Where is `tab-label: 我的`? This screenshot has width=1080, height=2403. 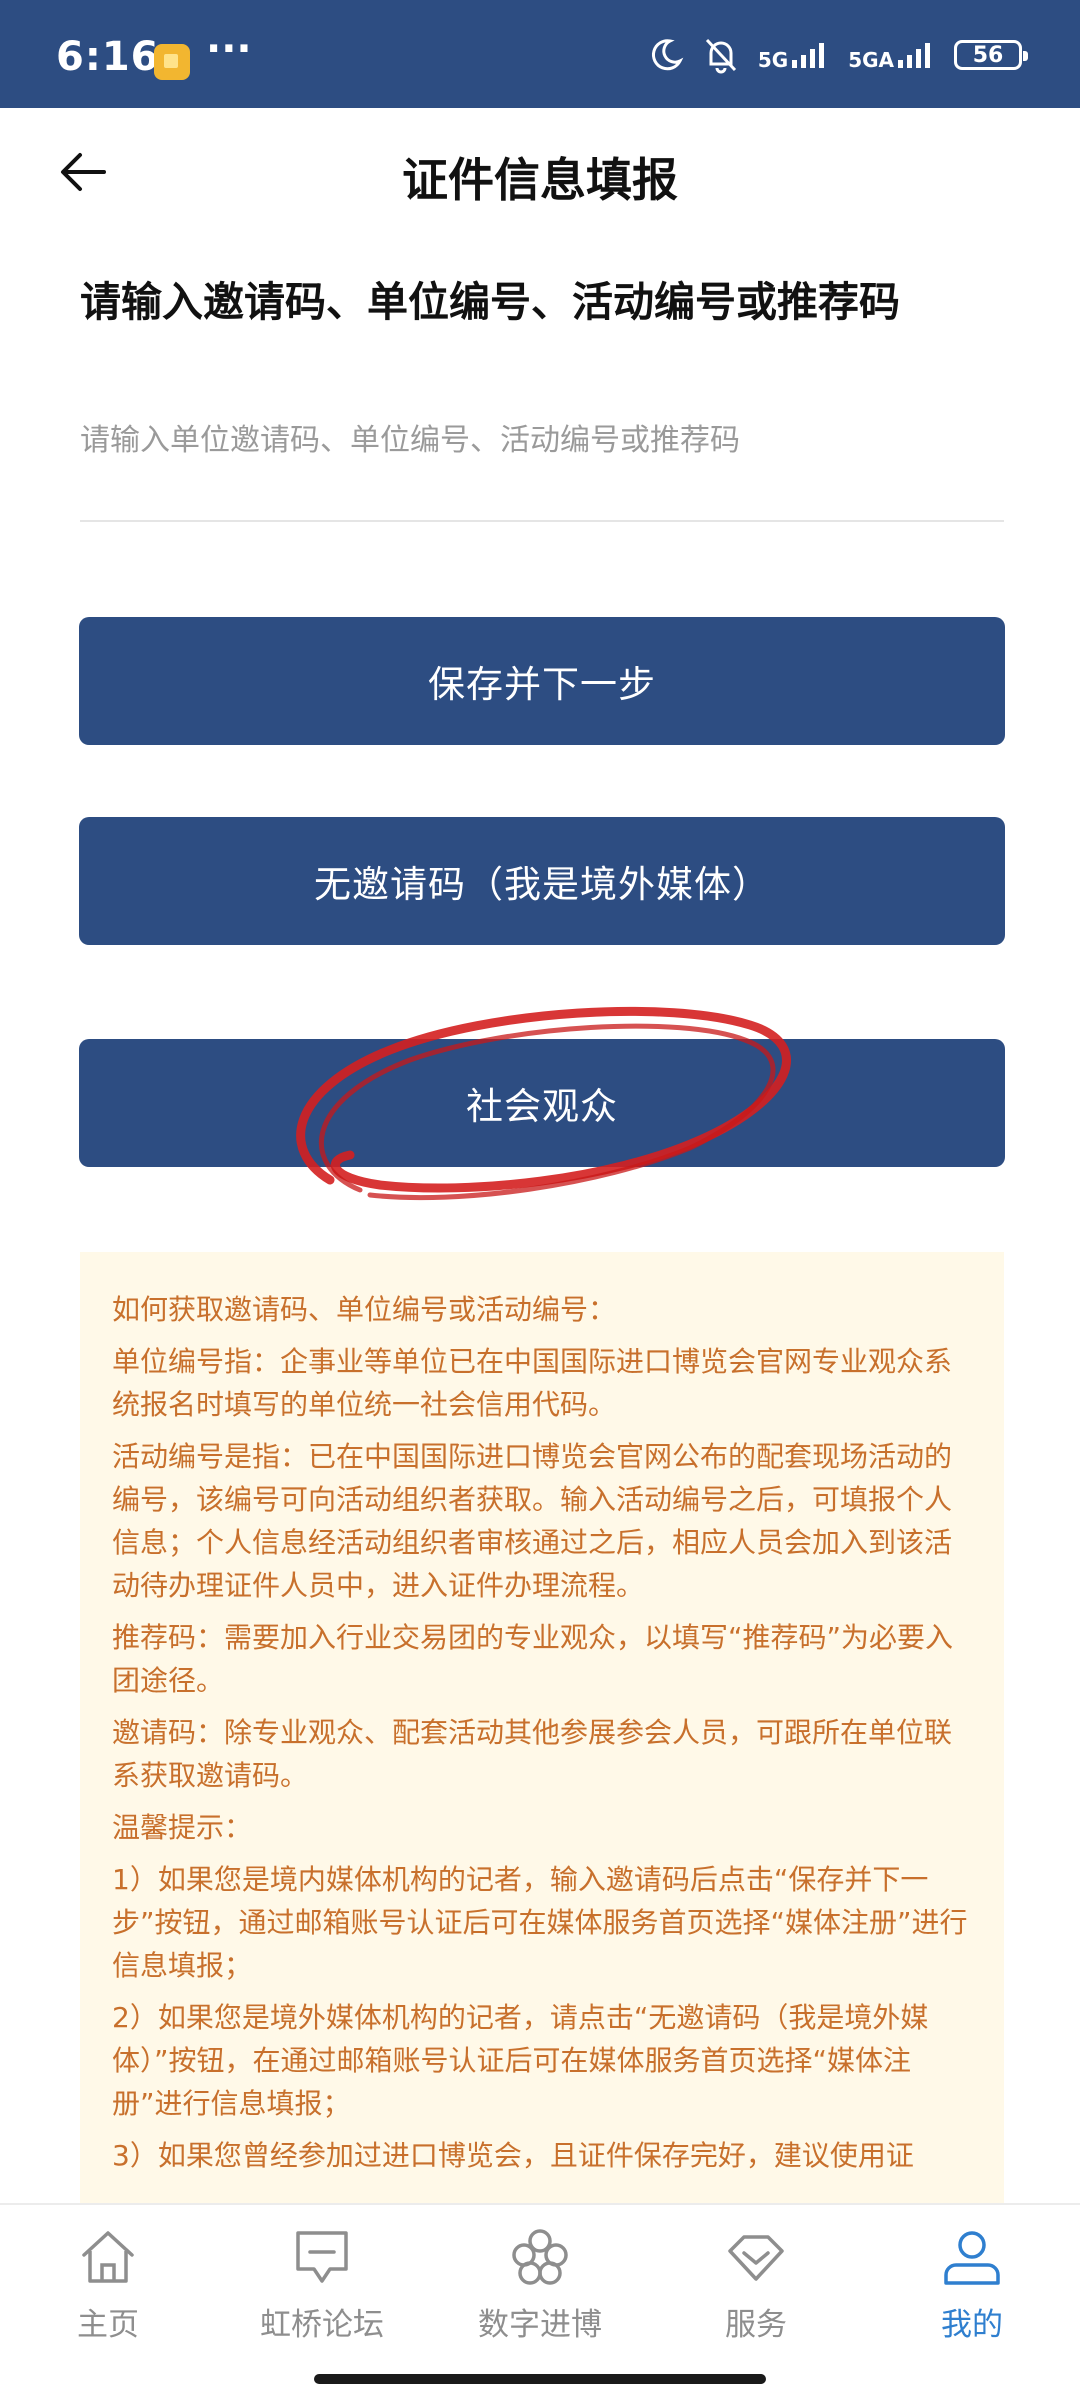 tab-label: 我的 is located at coordinates (972, 2325).